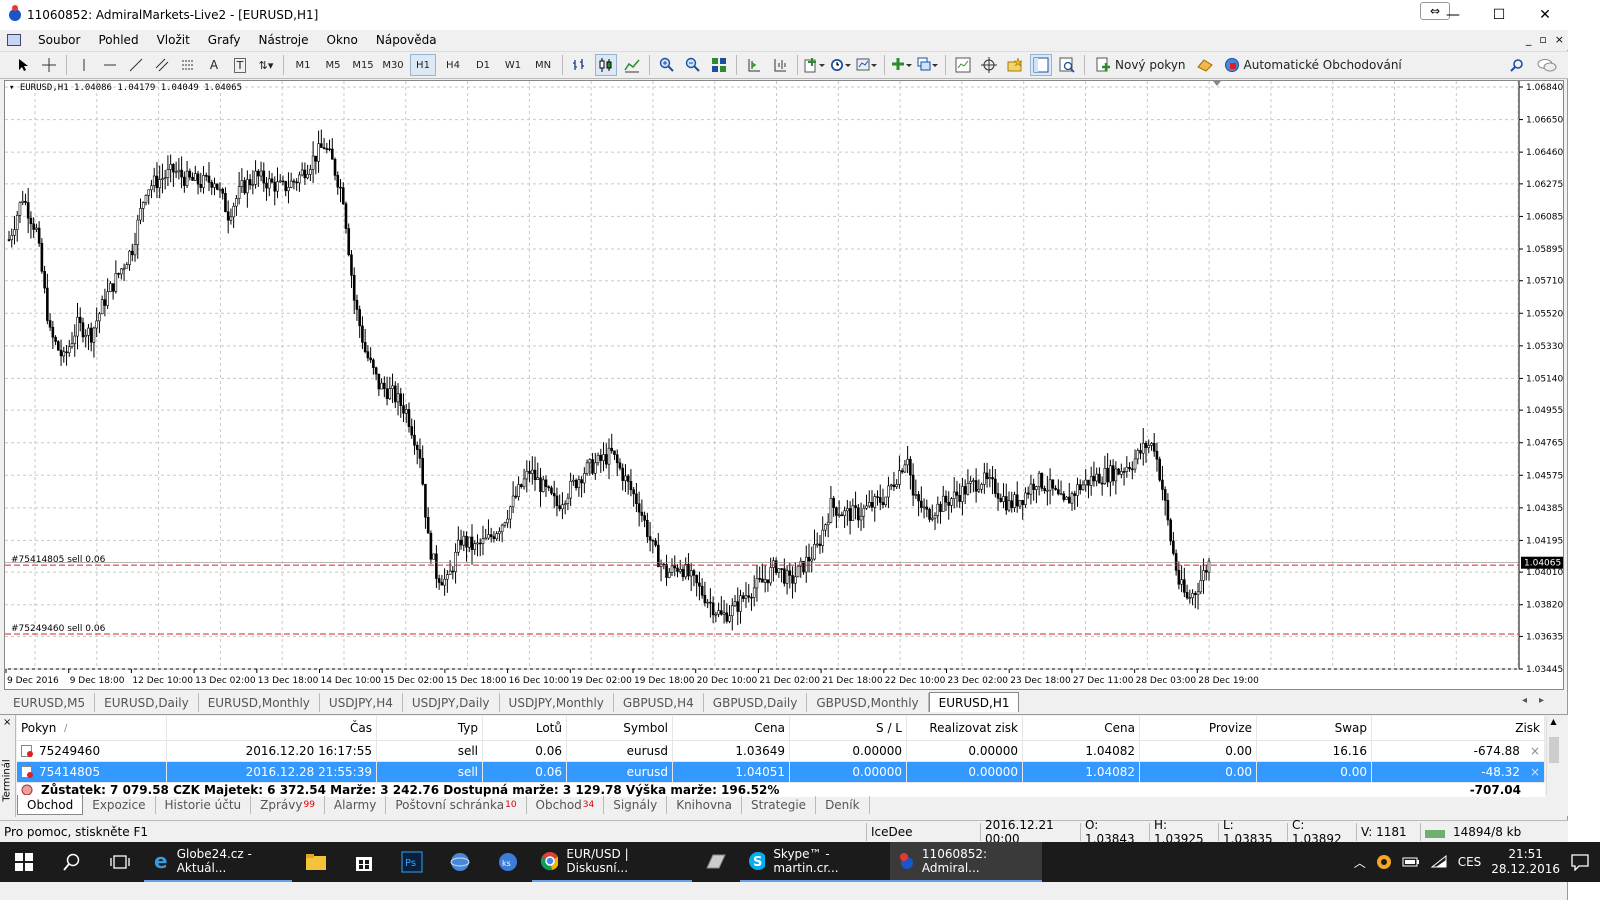 The image size is (1600, 900). Describe the element at coordinates (24, 862) in the screenshot. I see `start-button` at that location.